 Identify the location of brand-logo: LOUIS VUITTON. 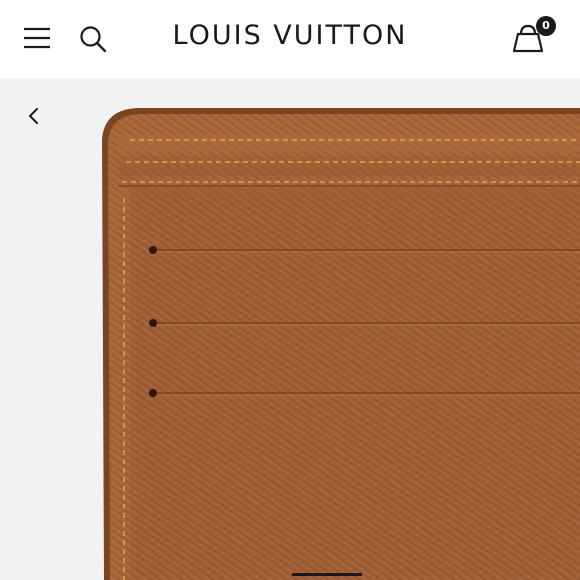
(290, 35).